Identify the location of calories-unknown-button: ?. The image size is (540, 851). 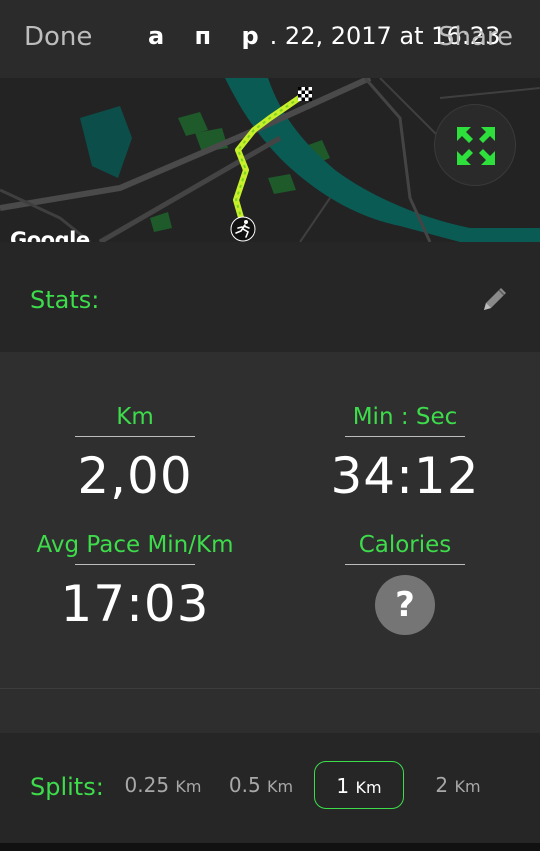
(405, 605).